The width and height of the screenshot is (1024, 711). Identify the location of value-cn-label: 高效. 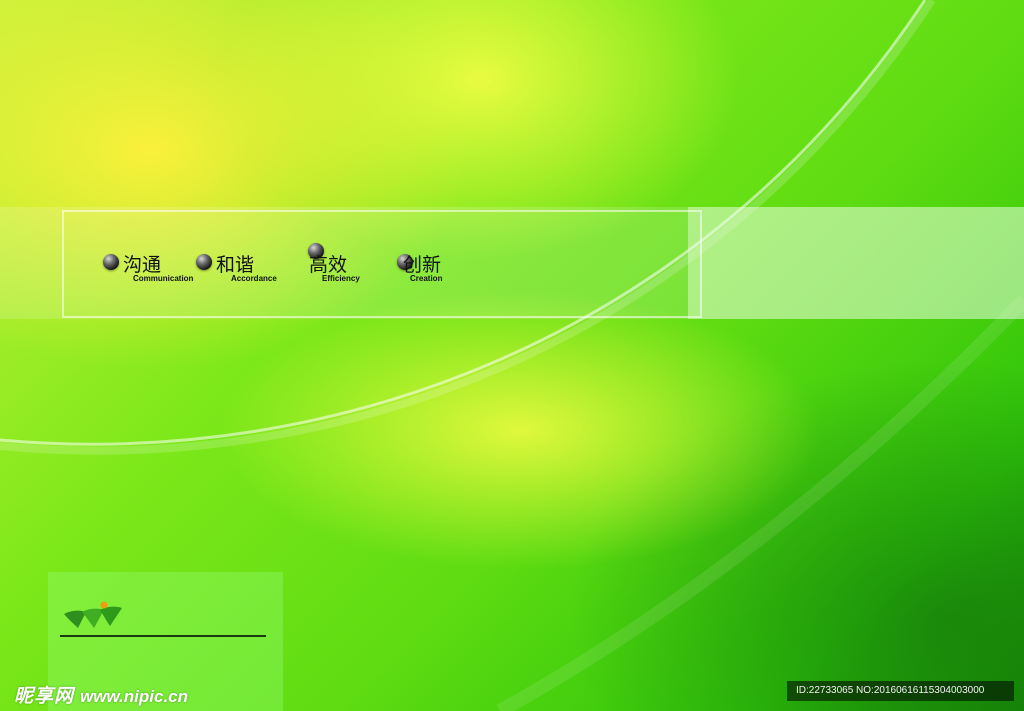
(328, 265).